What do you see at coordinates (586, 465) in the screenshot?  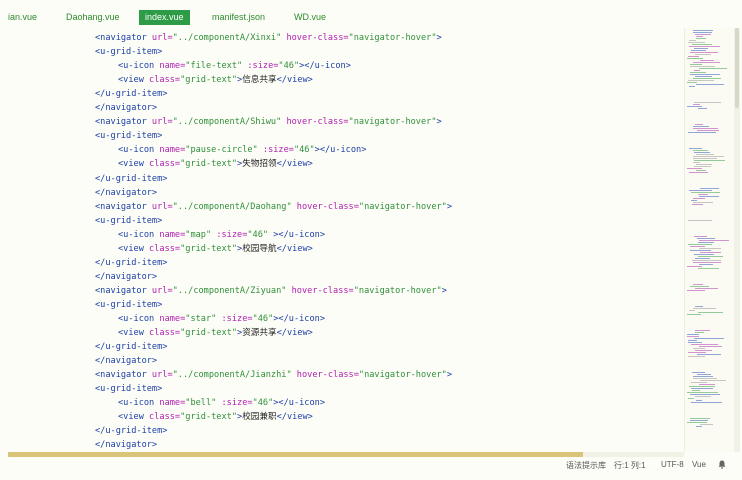 I see `status-syntax-hint: 语法提示库` at bounding box center [586, 465].